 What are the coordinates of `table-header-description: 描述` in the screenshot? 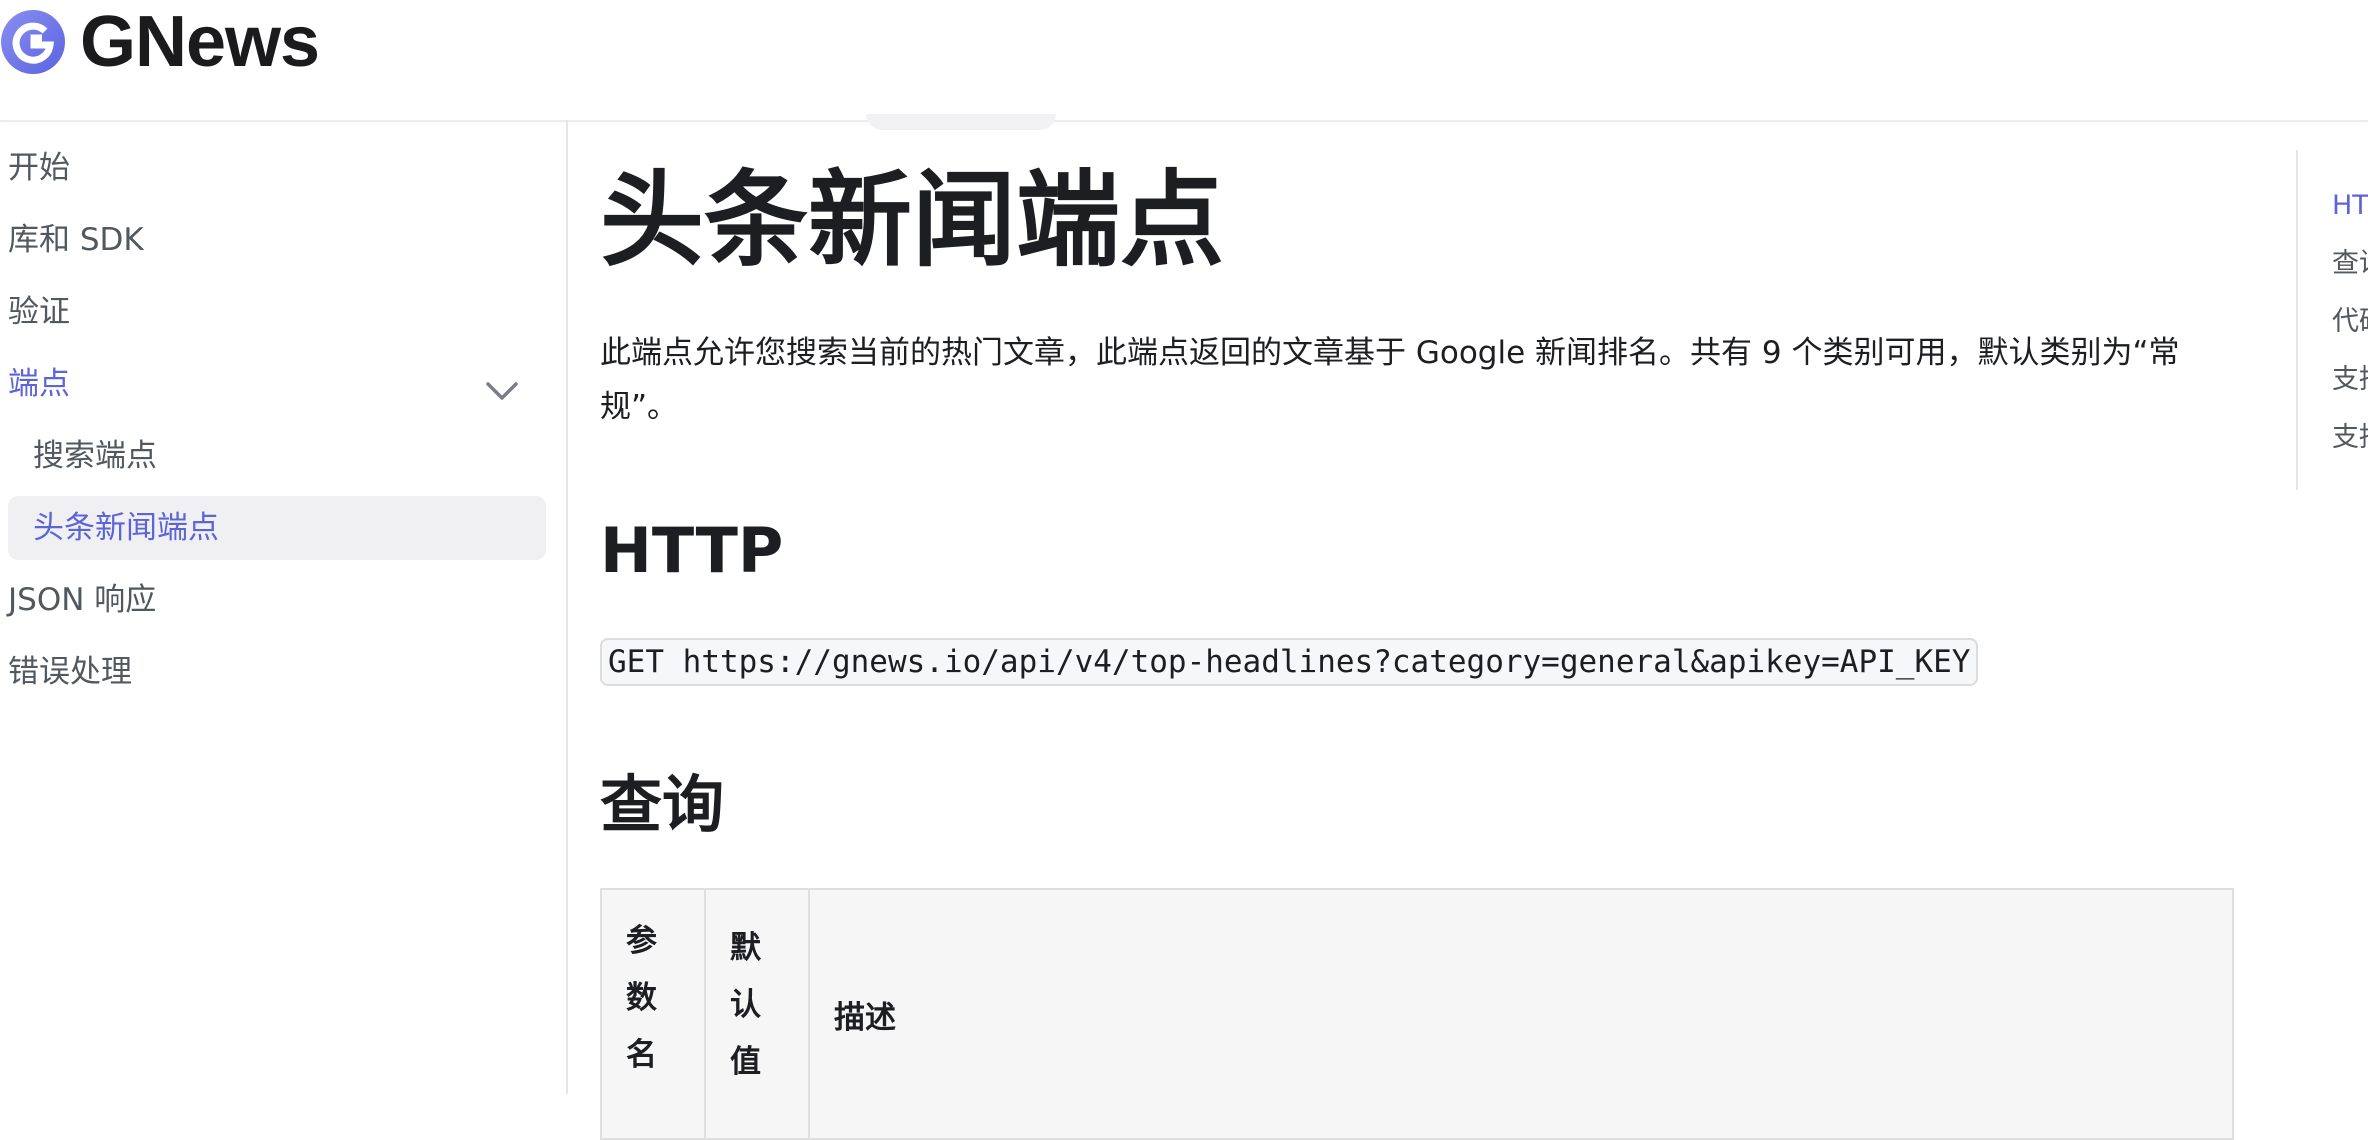 It's located at (1521, 1014).